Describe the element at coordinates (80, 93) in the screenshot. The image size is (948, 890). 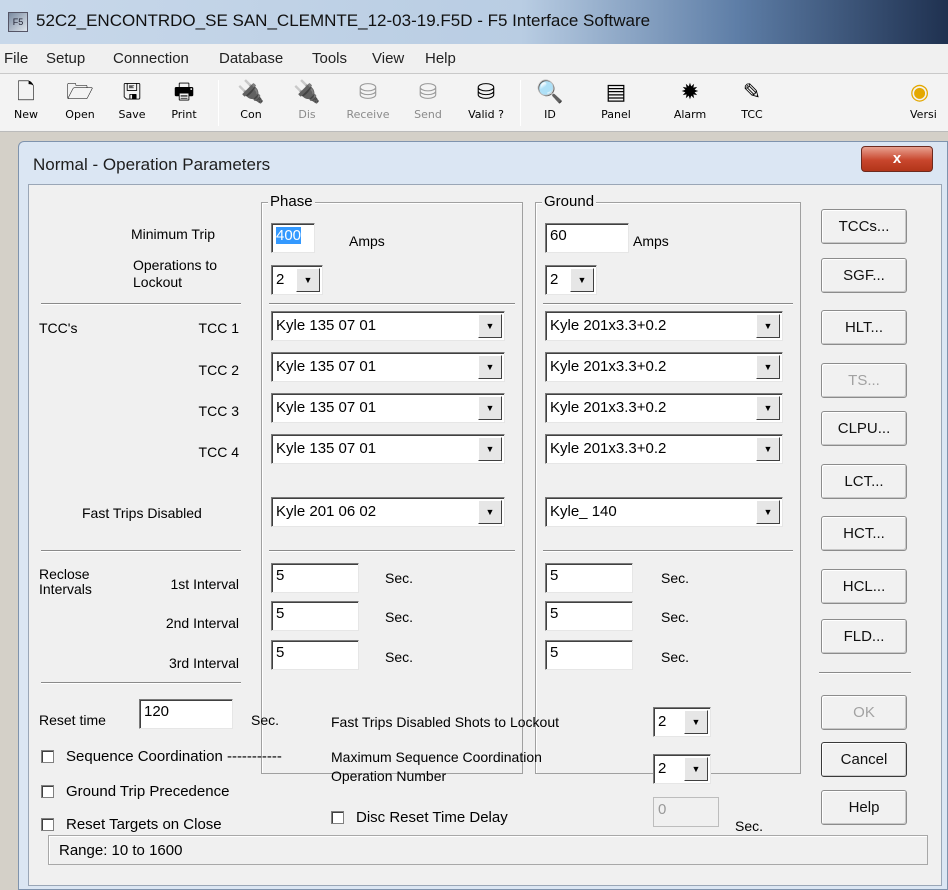
I see `open-folder-icon: 🗁` at that location.